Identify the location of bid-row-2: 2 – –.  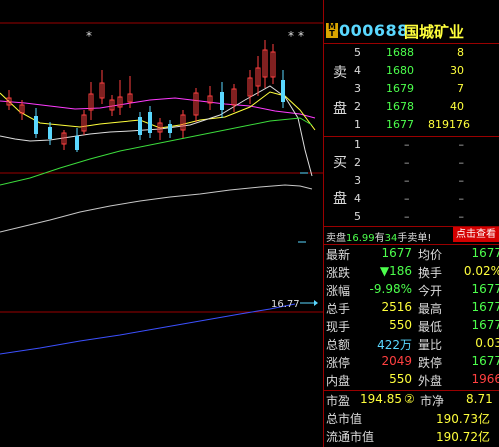
(411, 163).